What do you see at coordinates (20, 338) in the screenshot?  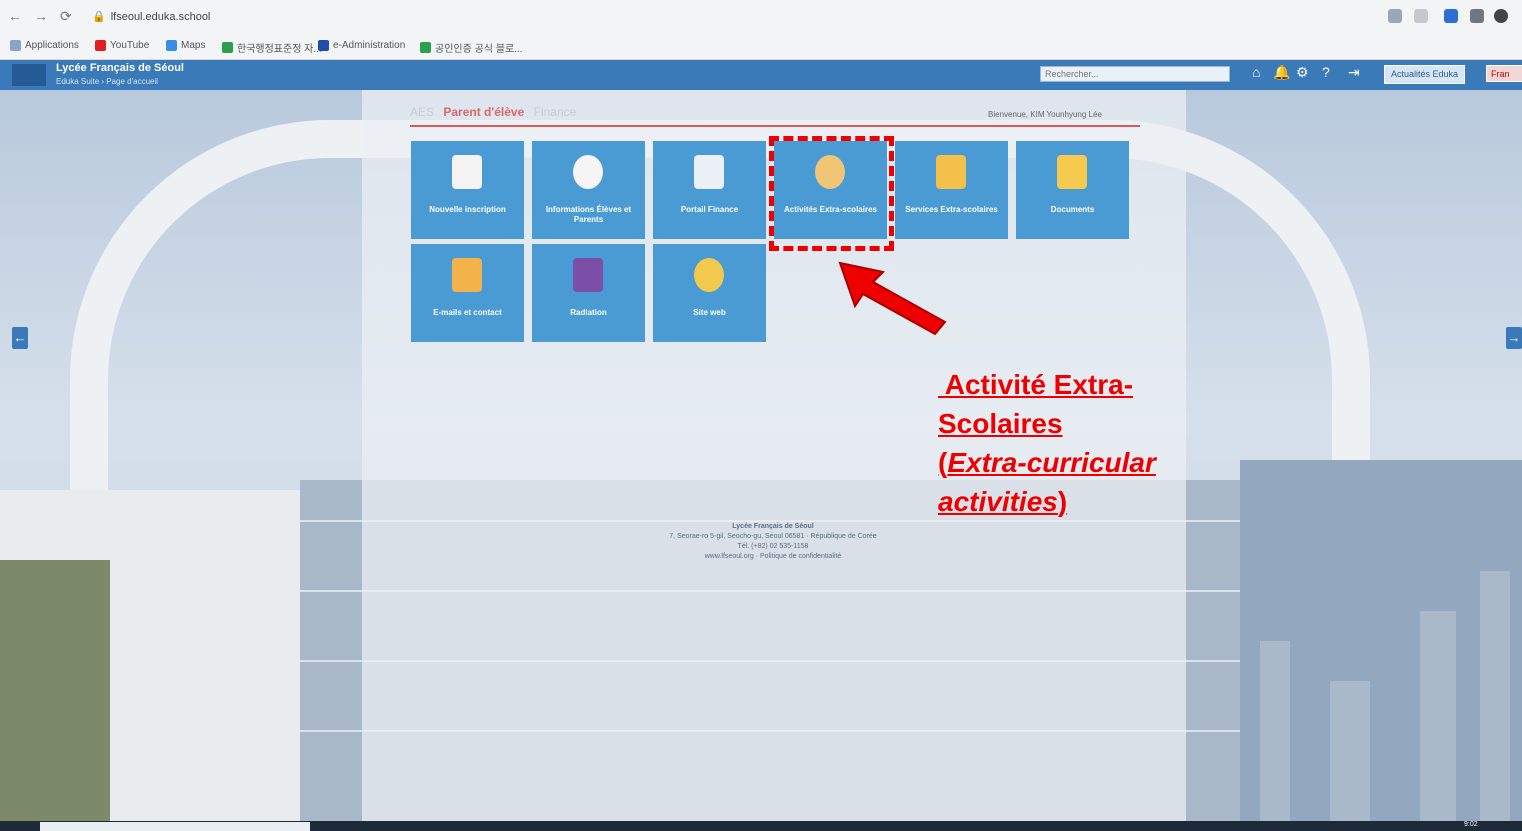 I see `previous-arrow-icon: ←` at bounding box center [20, 338].